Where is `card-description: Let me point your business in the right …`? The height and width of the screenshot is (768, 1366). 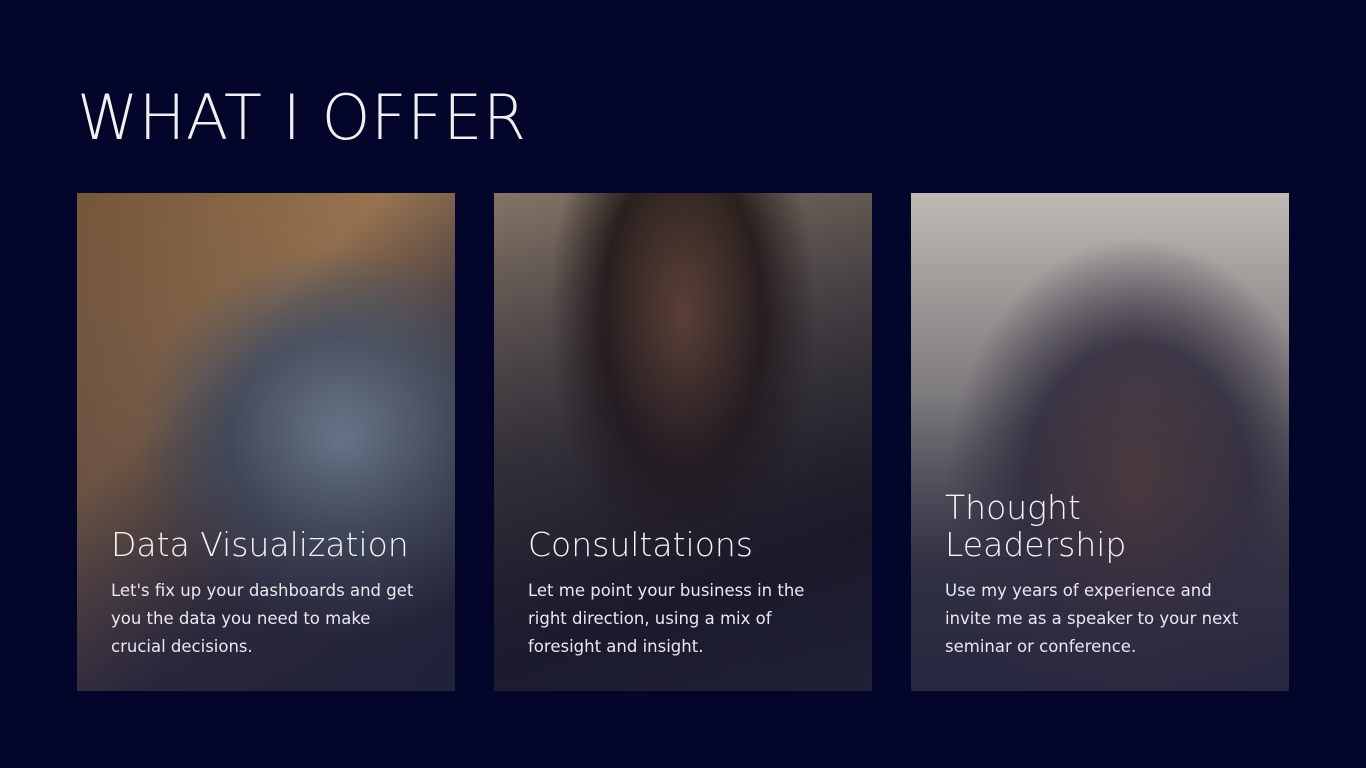
card-description: Let me point your business in the right … is located at coordinates (666, 618).